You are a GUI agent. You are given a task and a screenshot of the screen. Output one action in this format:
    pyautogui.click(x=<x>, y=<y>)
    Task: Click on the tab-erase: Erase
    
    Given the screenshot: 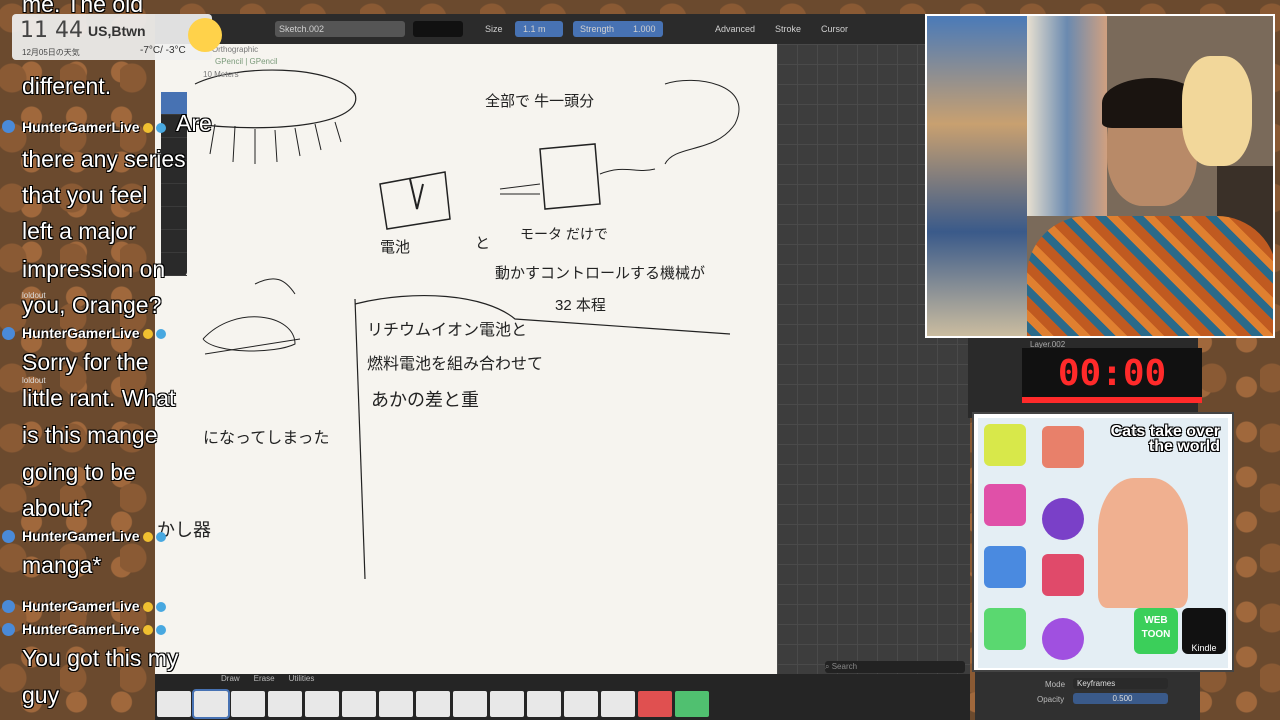 What is the action you would take?
    pyautogui.click(x=264, y=680)
    